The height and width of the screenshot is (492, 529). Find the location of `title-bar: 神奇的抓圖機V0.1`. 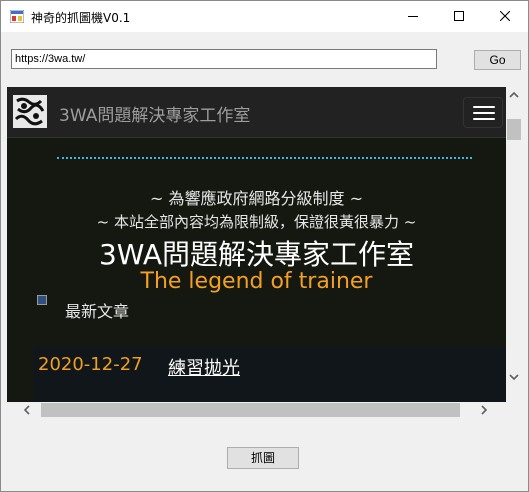

title-bar: 神奇的抓圖機V0.1 is located at coordinates (264, 16).